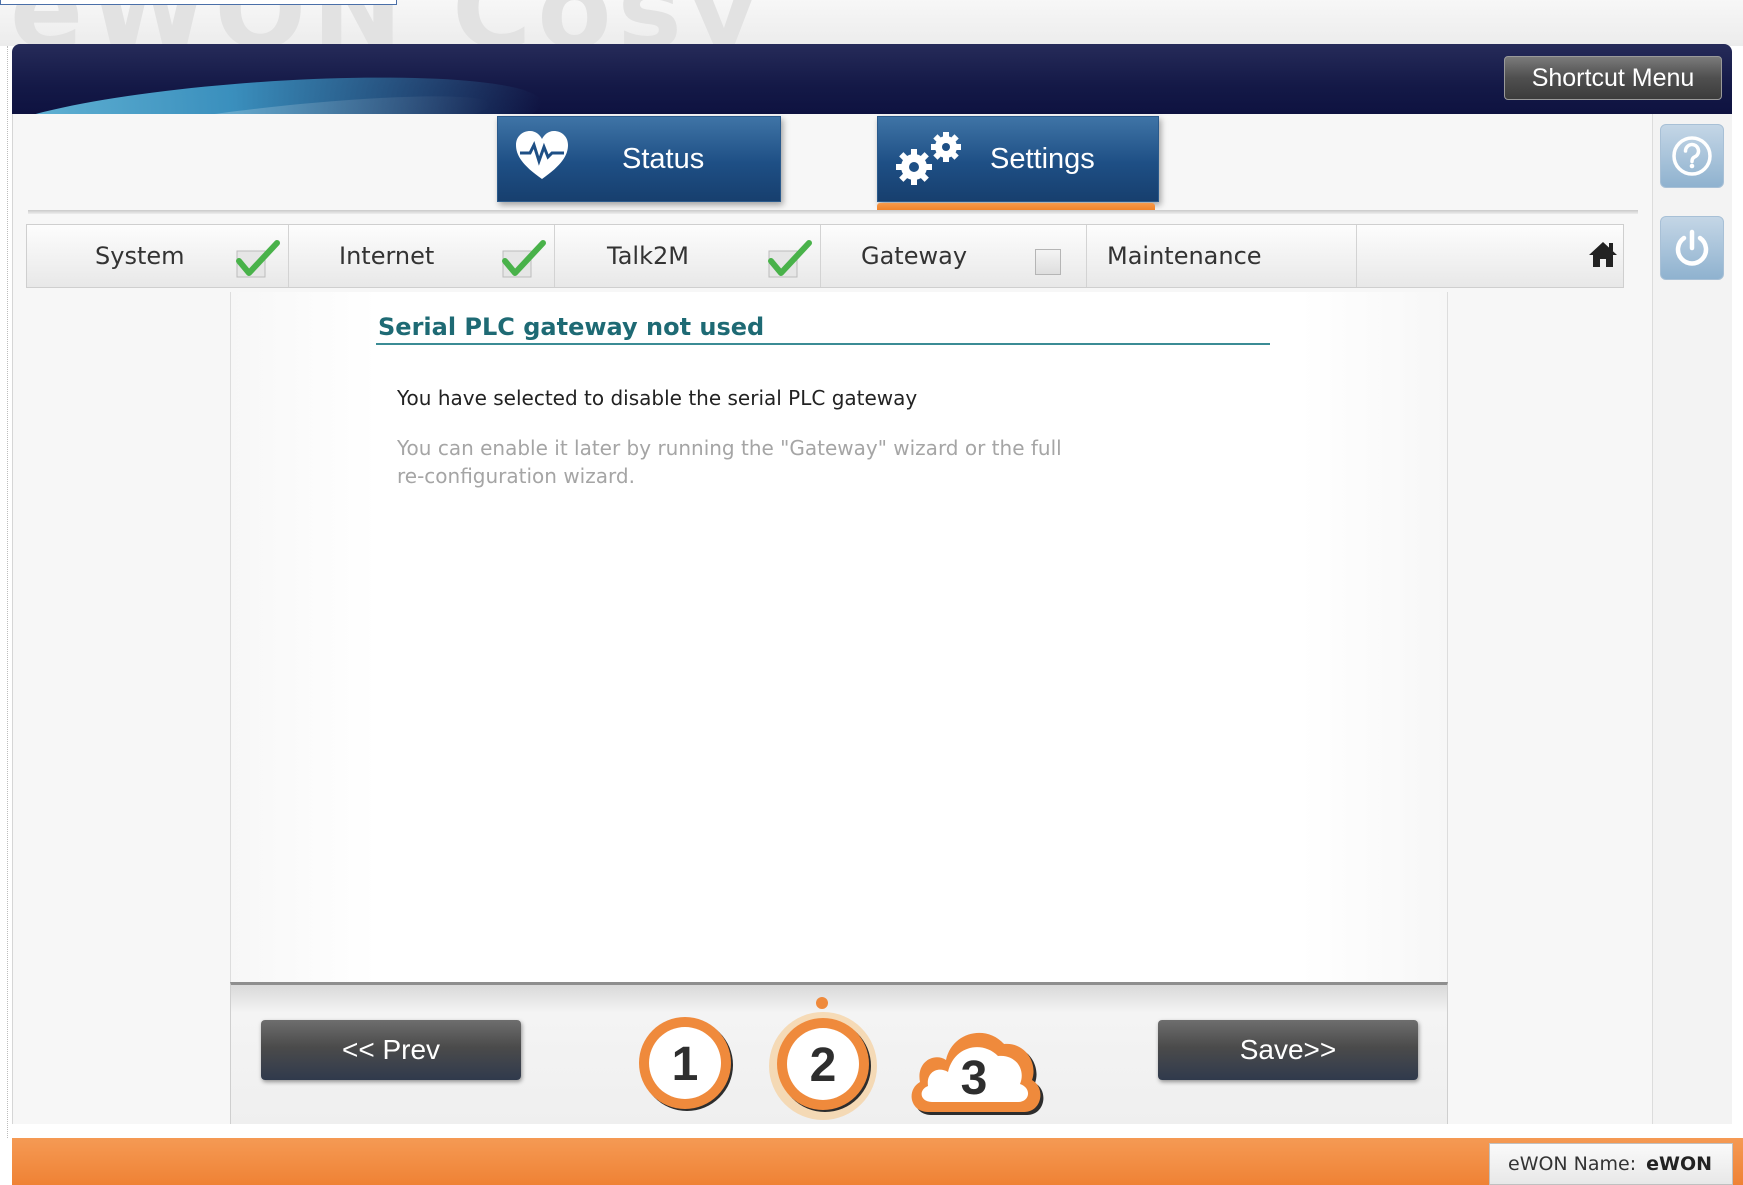 This screenshot has width=1743, height=1185. Describe the element at coordinates (823, 344) in the screenshot. I see `section-title-rule` at that location.